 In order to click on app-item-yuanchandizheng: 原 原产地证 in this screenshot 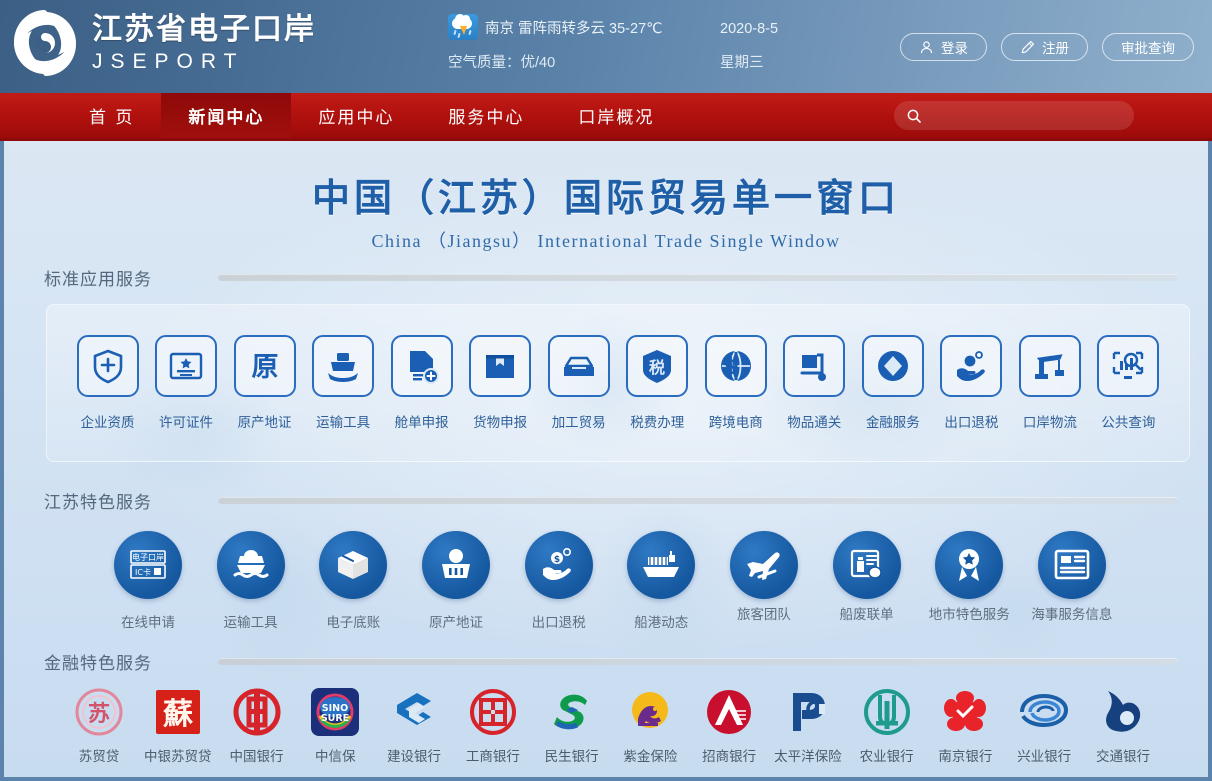, I will do `click(264, 383)`.